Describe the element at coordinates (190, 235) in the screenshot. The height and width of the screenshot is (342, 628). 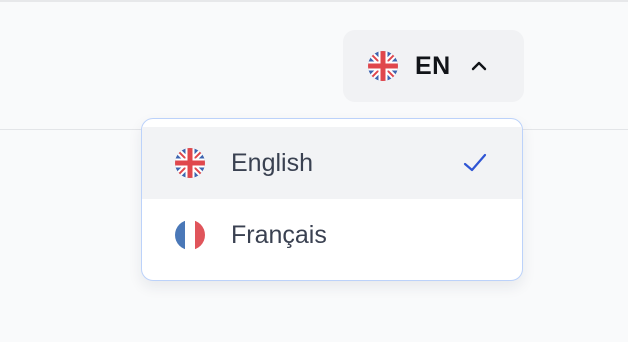
I see `france-flag-icon` at that location.